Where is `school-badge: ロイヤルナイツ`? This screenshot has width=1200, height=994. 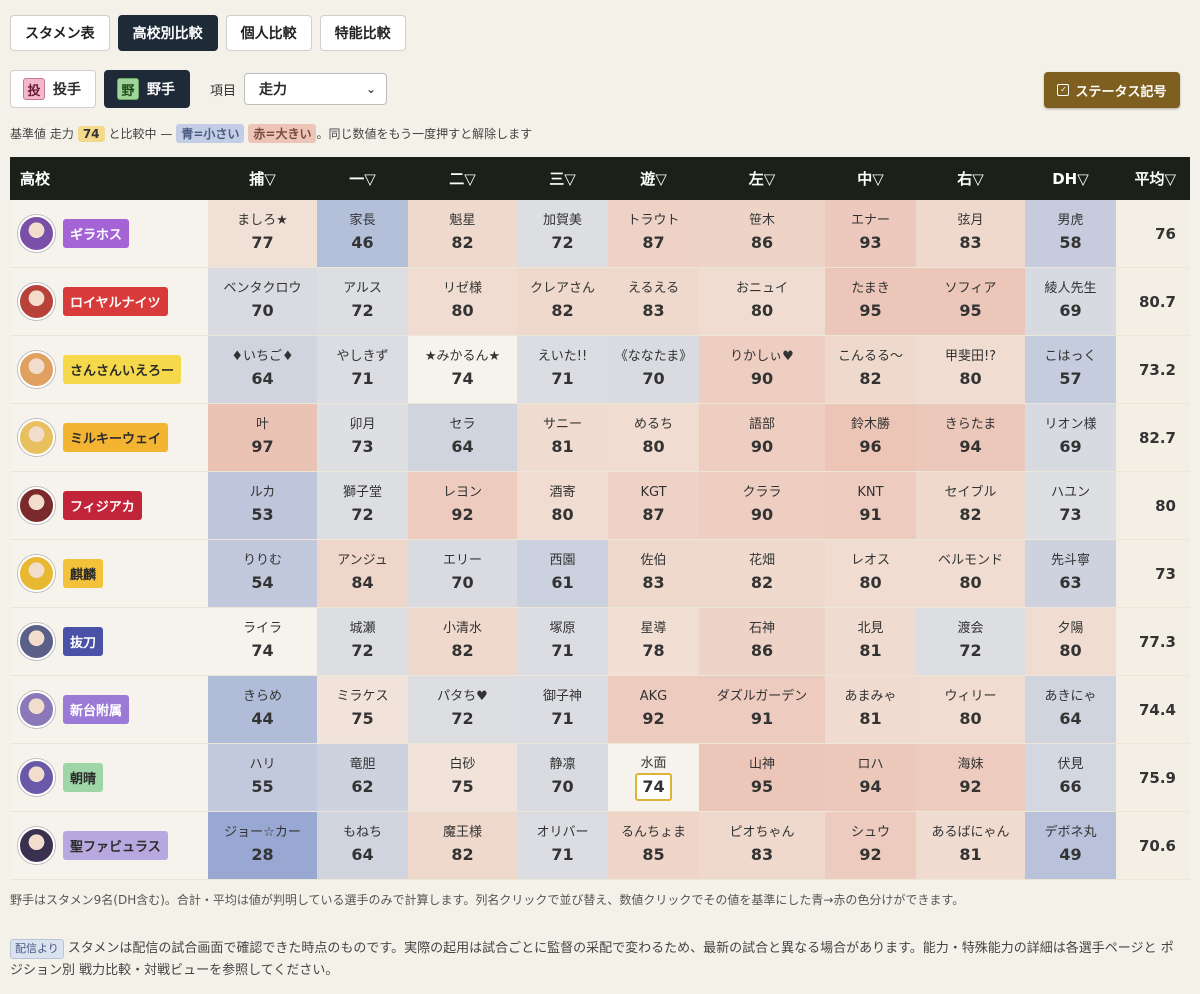 school-badge: ロイヤルナイツ is located at coordinates (115, 301).